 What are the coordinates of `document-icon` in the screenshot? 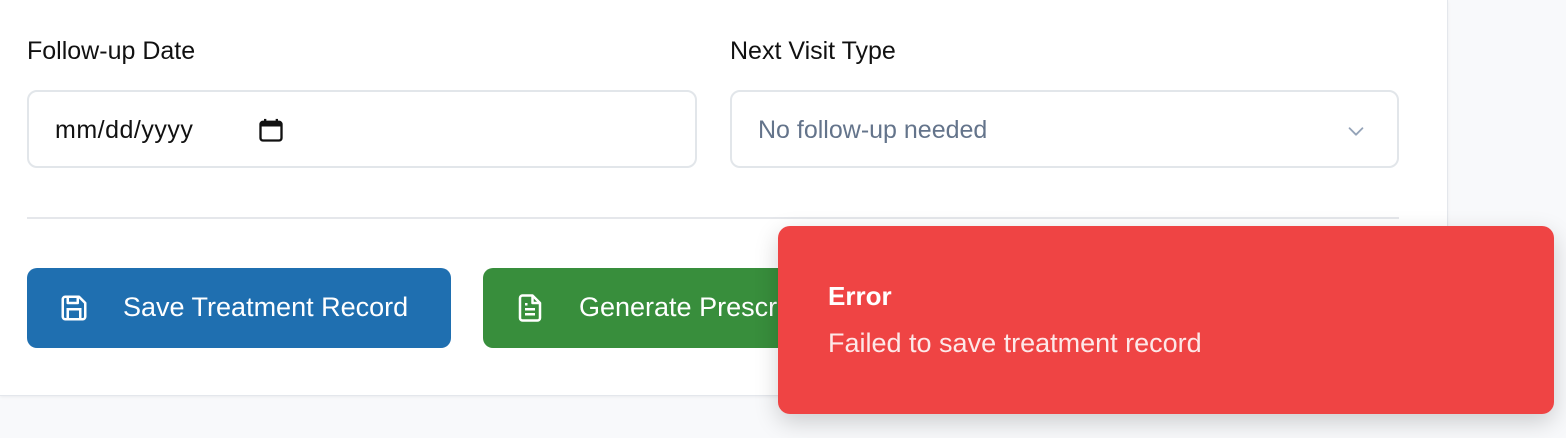 It's located at (530, 308).